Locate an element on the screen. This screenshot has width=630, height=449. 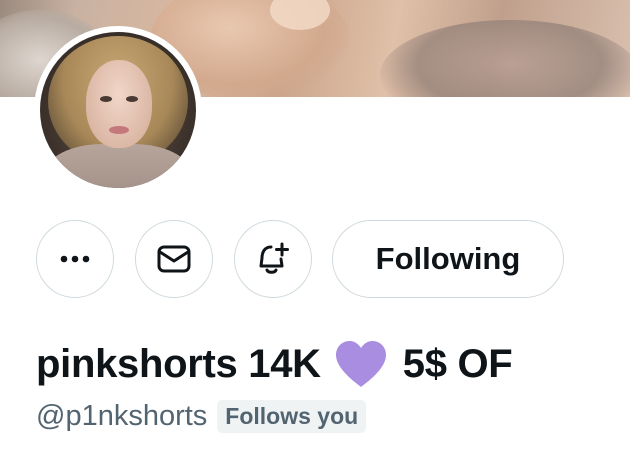
purple-heart-icon is located at coordinates (360, 364).